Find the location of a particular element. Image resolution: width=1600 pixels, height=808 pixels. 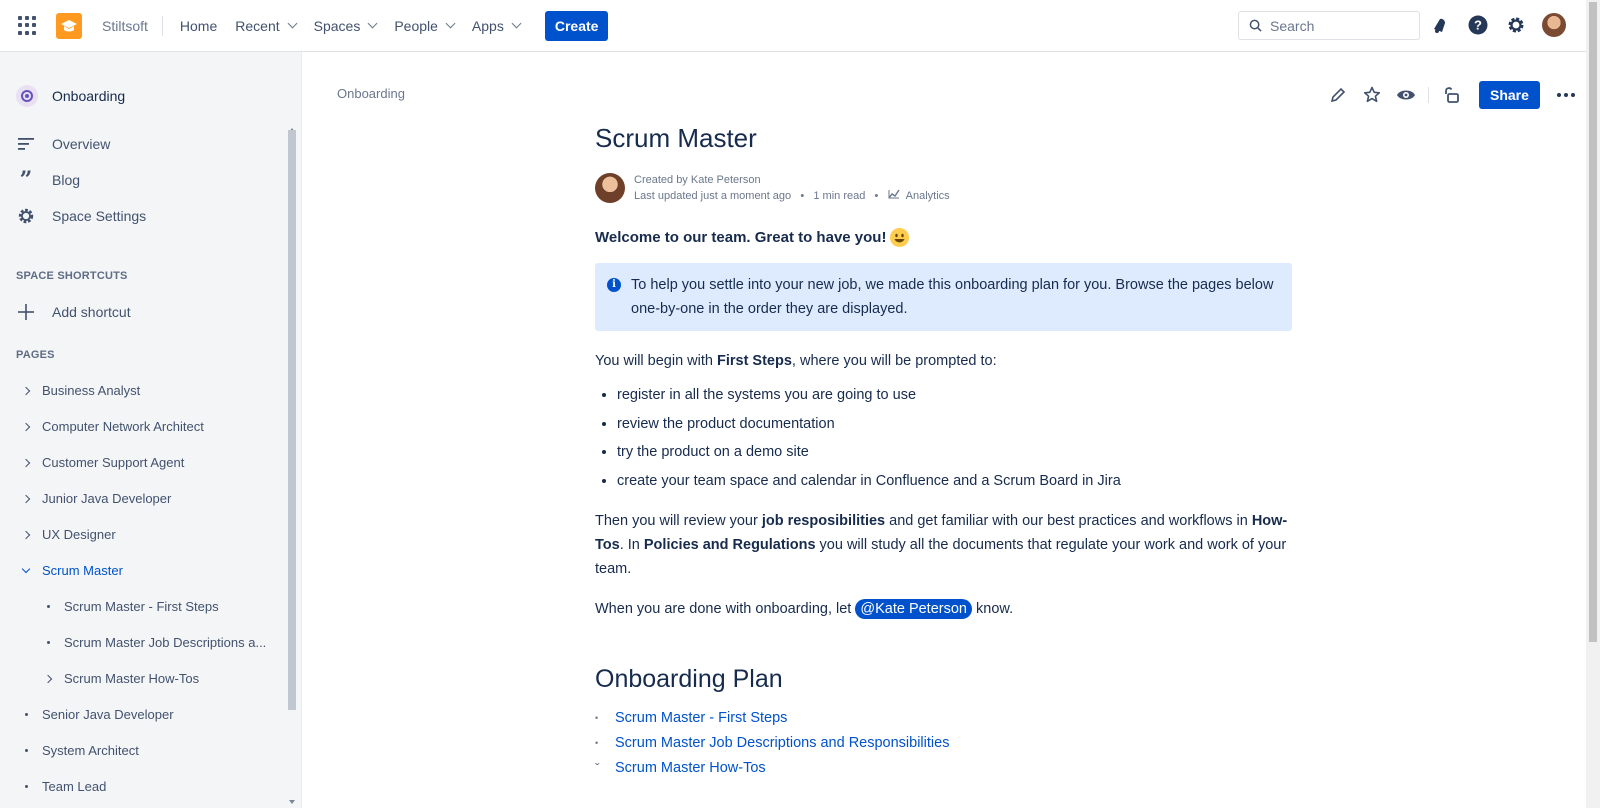

space-header: Onboarding is located at coordinates (70, 96).